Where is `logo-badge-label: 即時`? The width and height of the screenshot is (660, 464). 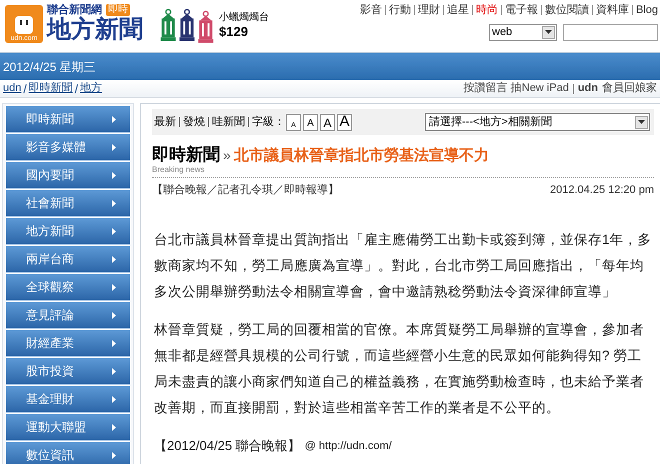
logo-badge-label: 即時 is located at coordinates (118, 10).